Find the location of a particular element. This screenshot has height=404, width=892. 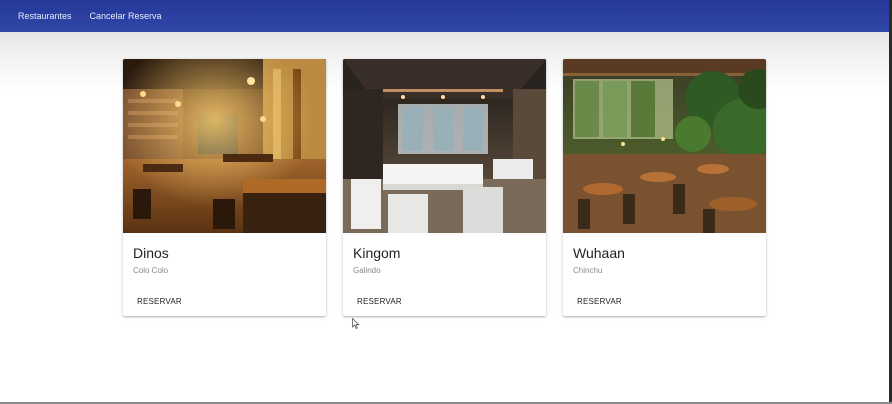

restaurant-location: Colo Colo is located at coordinates (151, 270).